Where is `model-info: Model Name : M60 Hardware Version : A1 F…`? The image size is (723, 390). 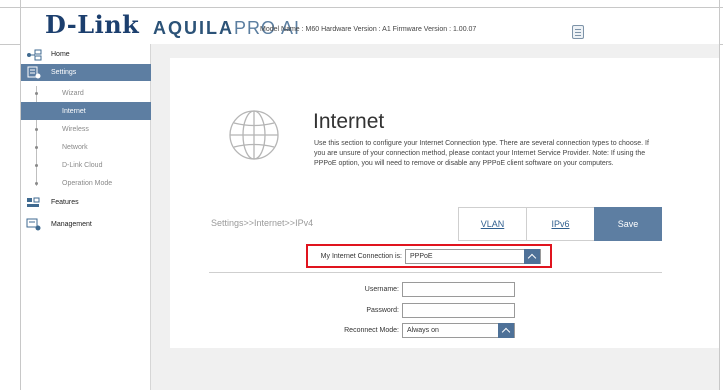
model-info: Model Name : M60 Hardware Version : A1 F… is located at coordinates (368, 29).